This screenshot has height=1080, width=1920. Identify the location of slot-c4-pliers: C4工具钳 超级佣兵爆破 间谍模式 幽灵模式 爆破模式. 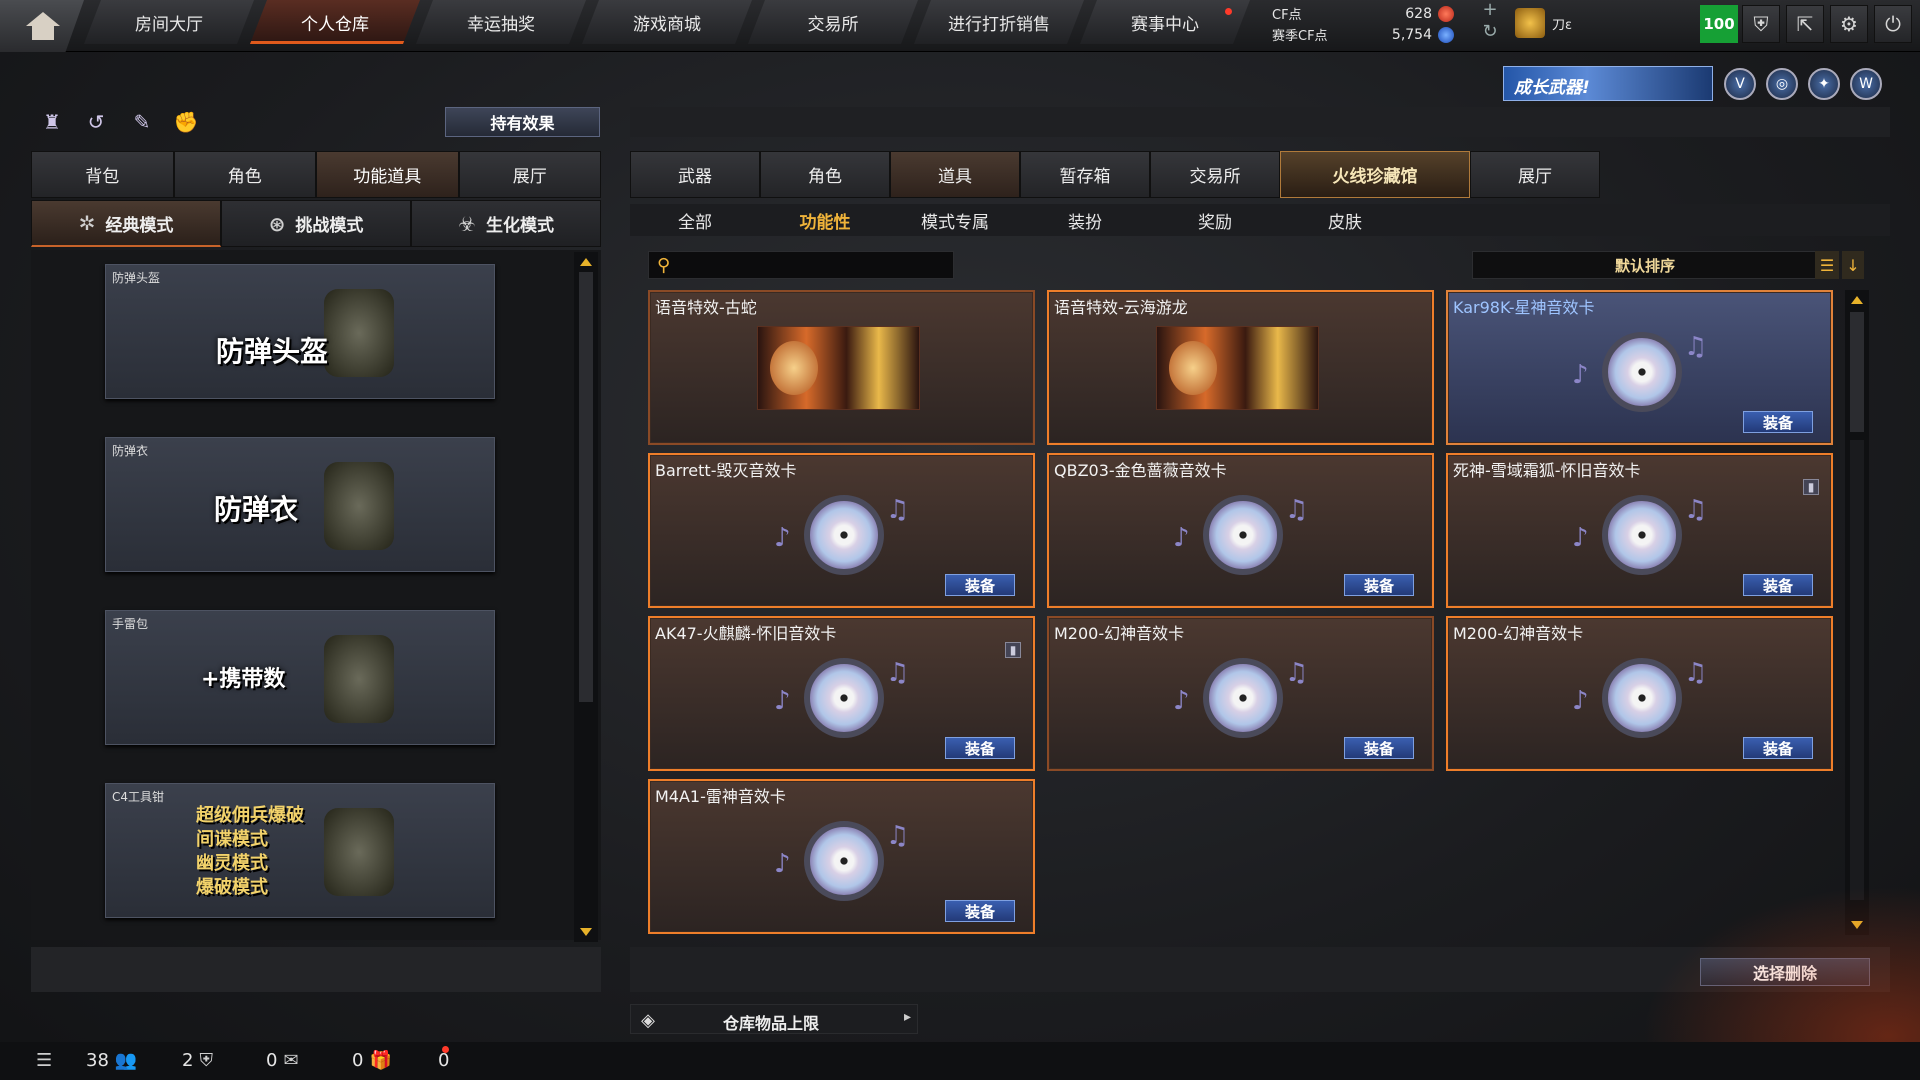
(300, 850).